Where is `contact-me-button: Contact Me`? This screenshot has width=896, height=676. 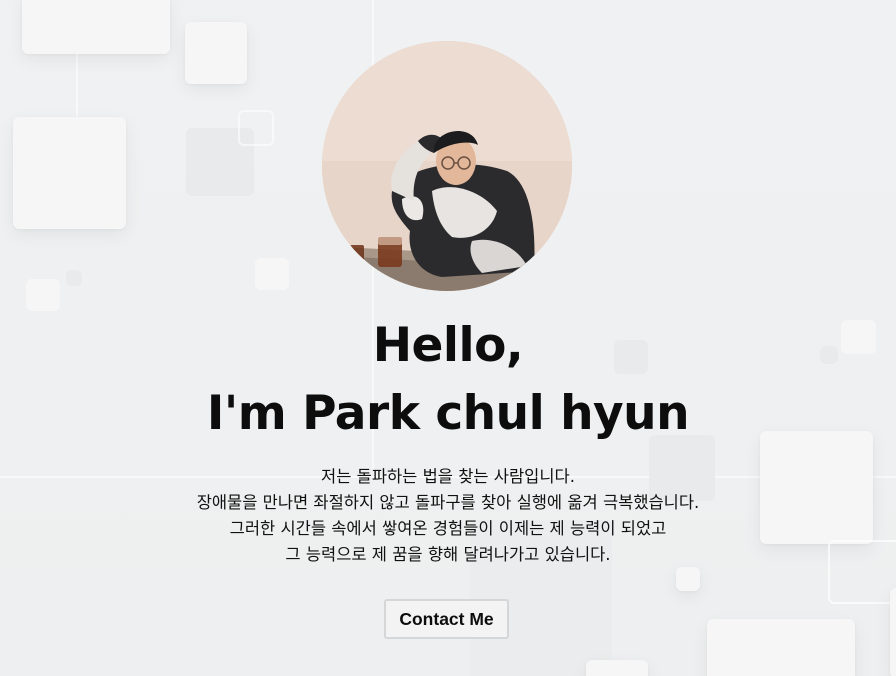 contact-me-button: Contact Me is located at coordinates (446, 619).